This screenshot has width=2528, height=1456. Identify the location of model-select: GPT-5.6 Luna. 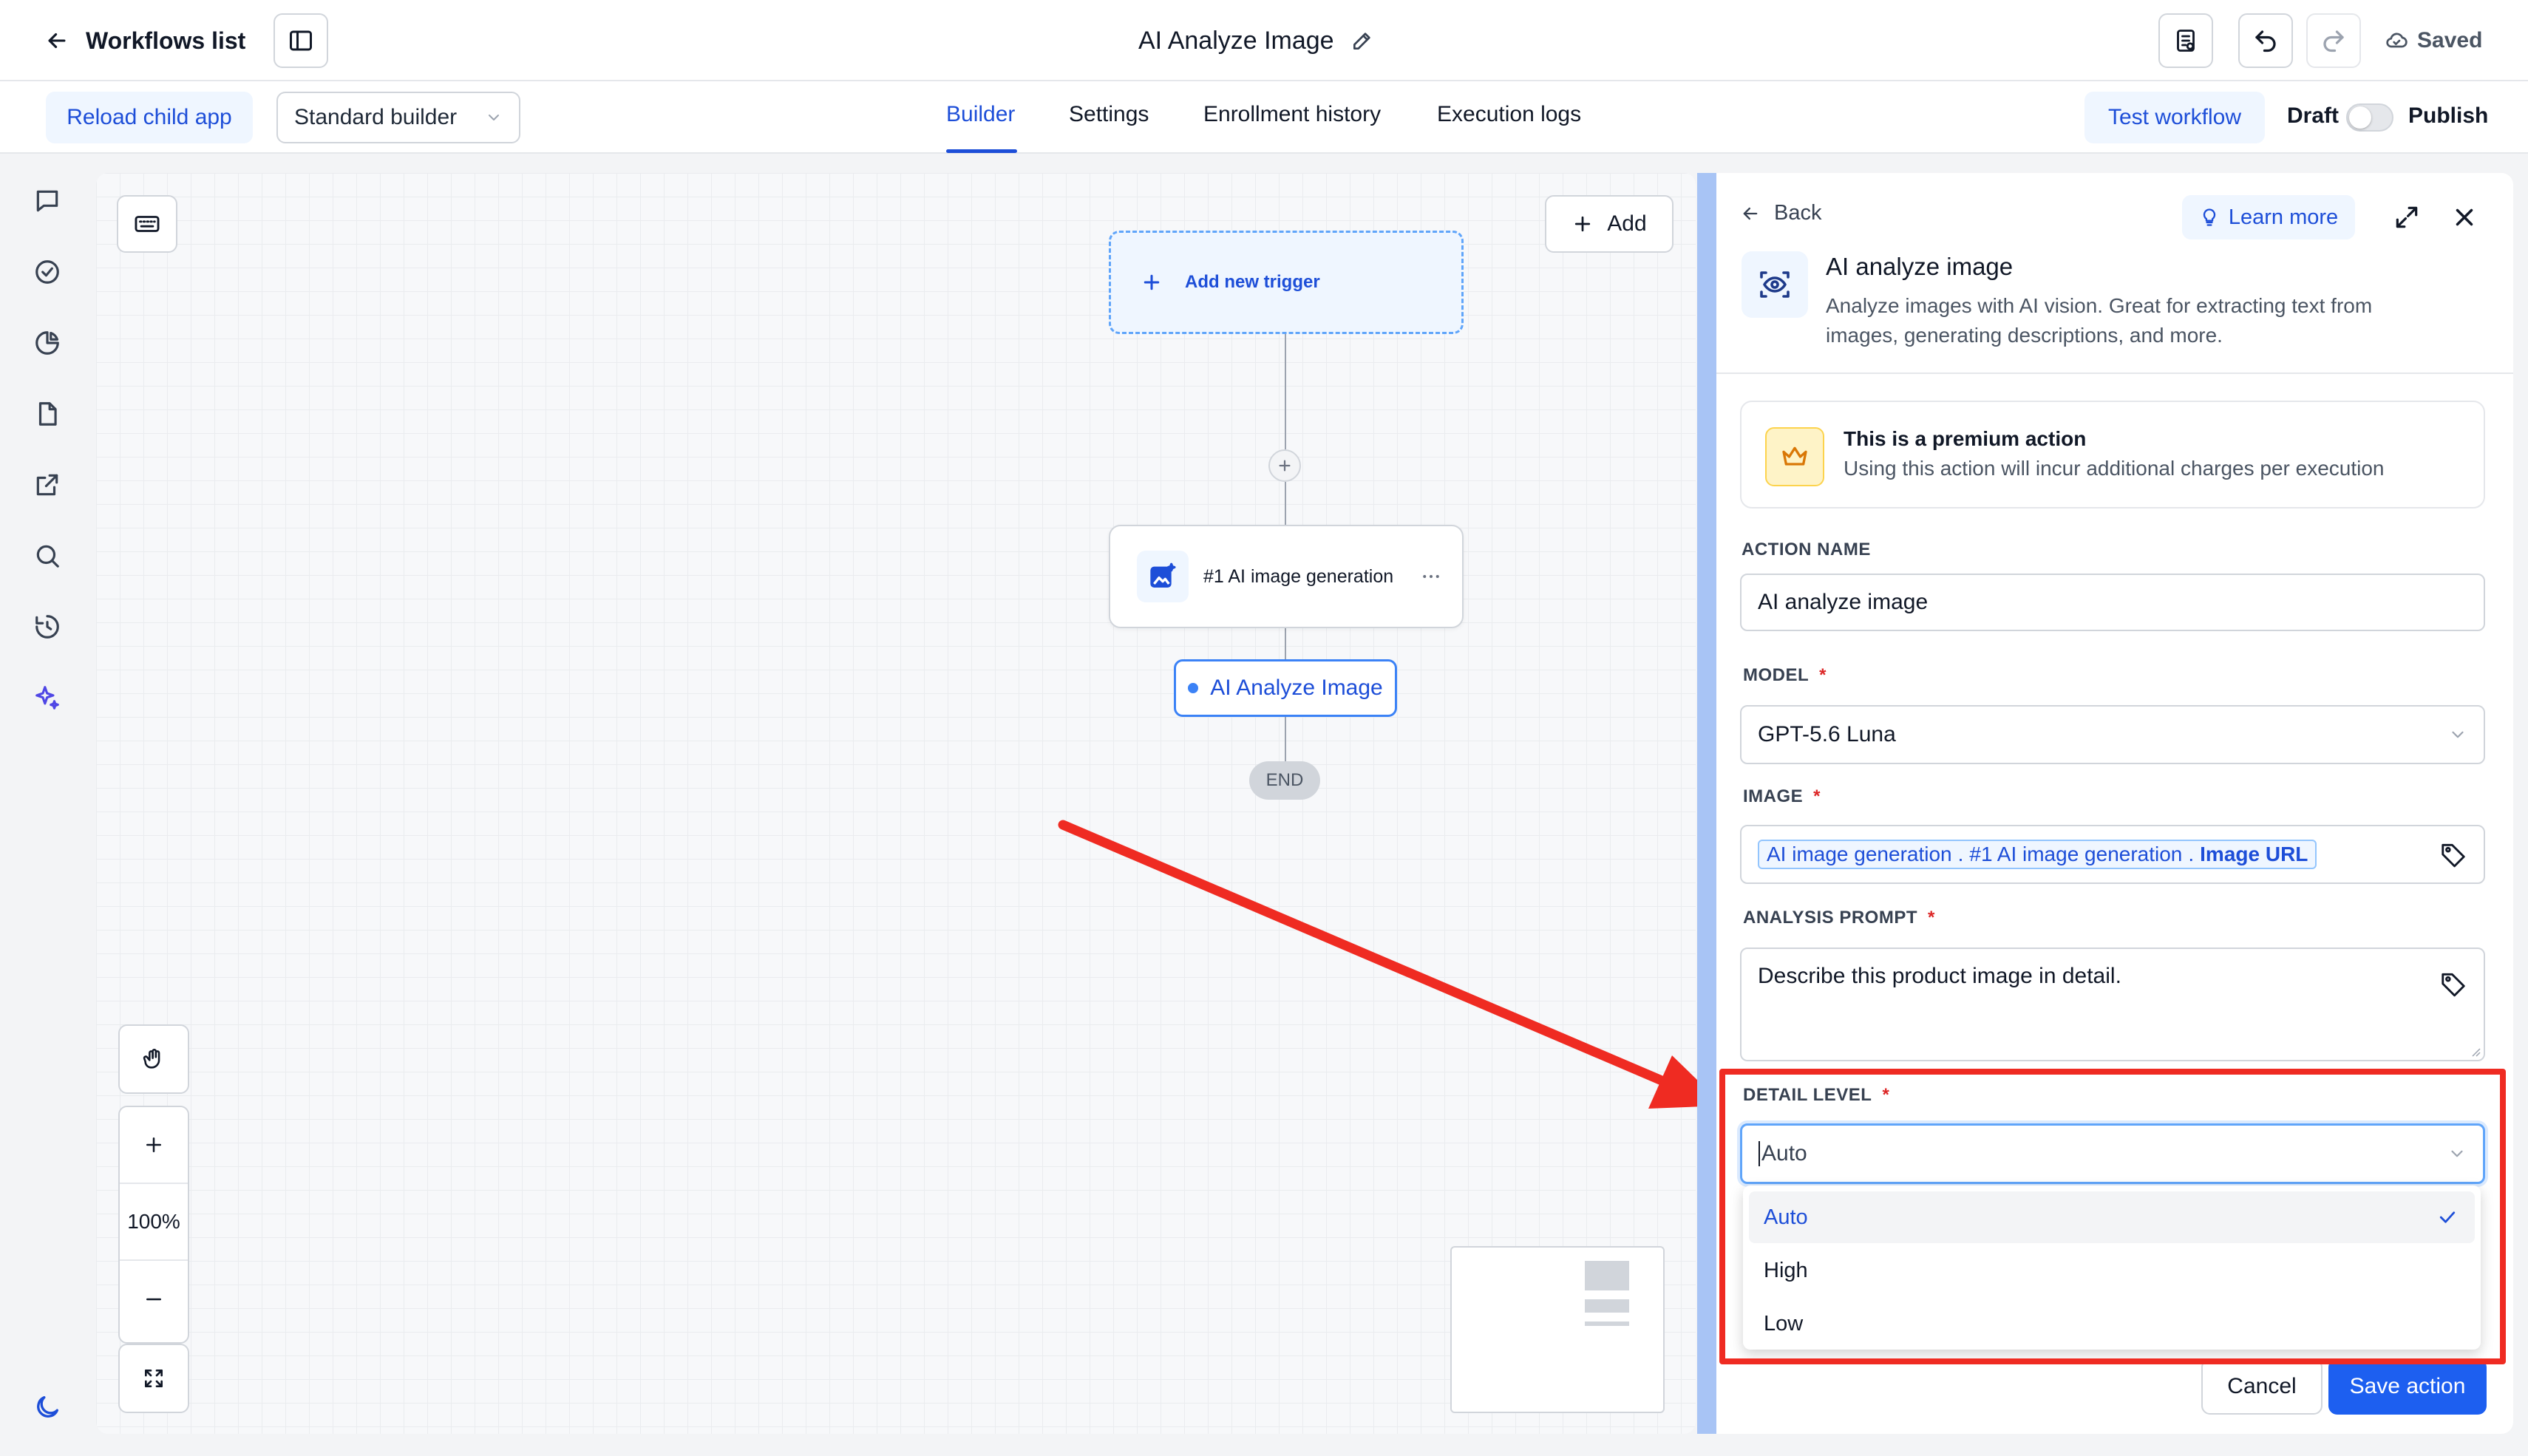
(2113, 734).